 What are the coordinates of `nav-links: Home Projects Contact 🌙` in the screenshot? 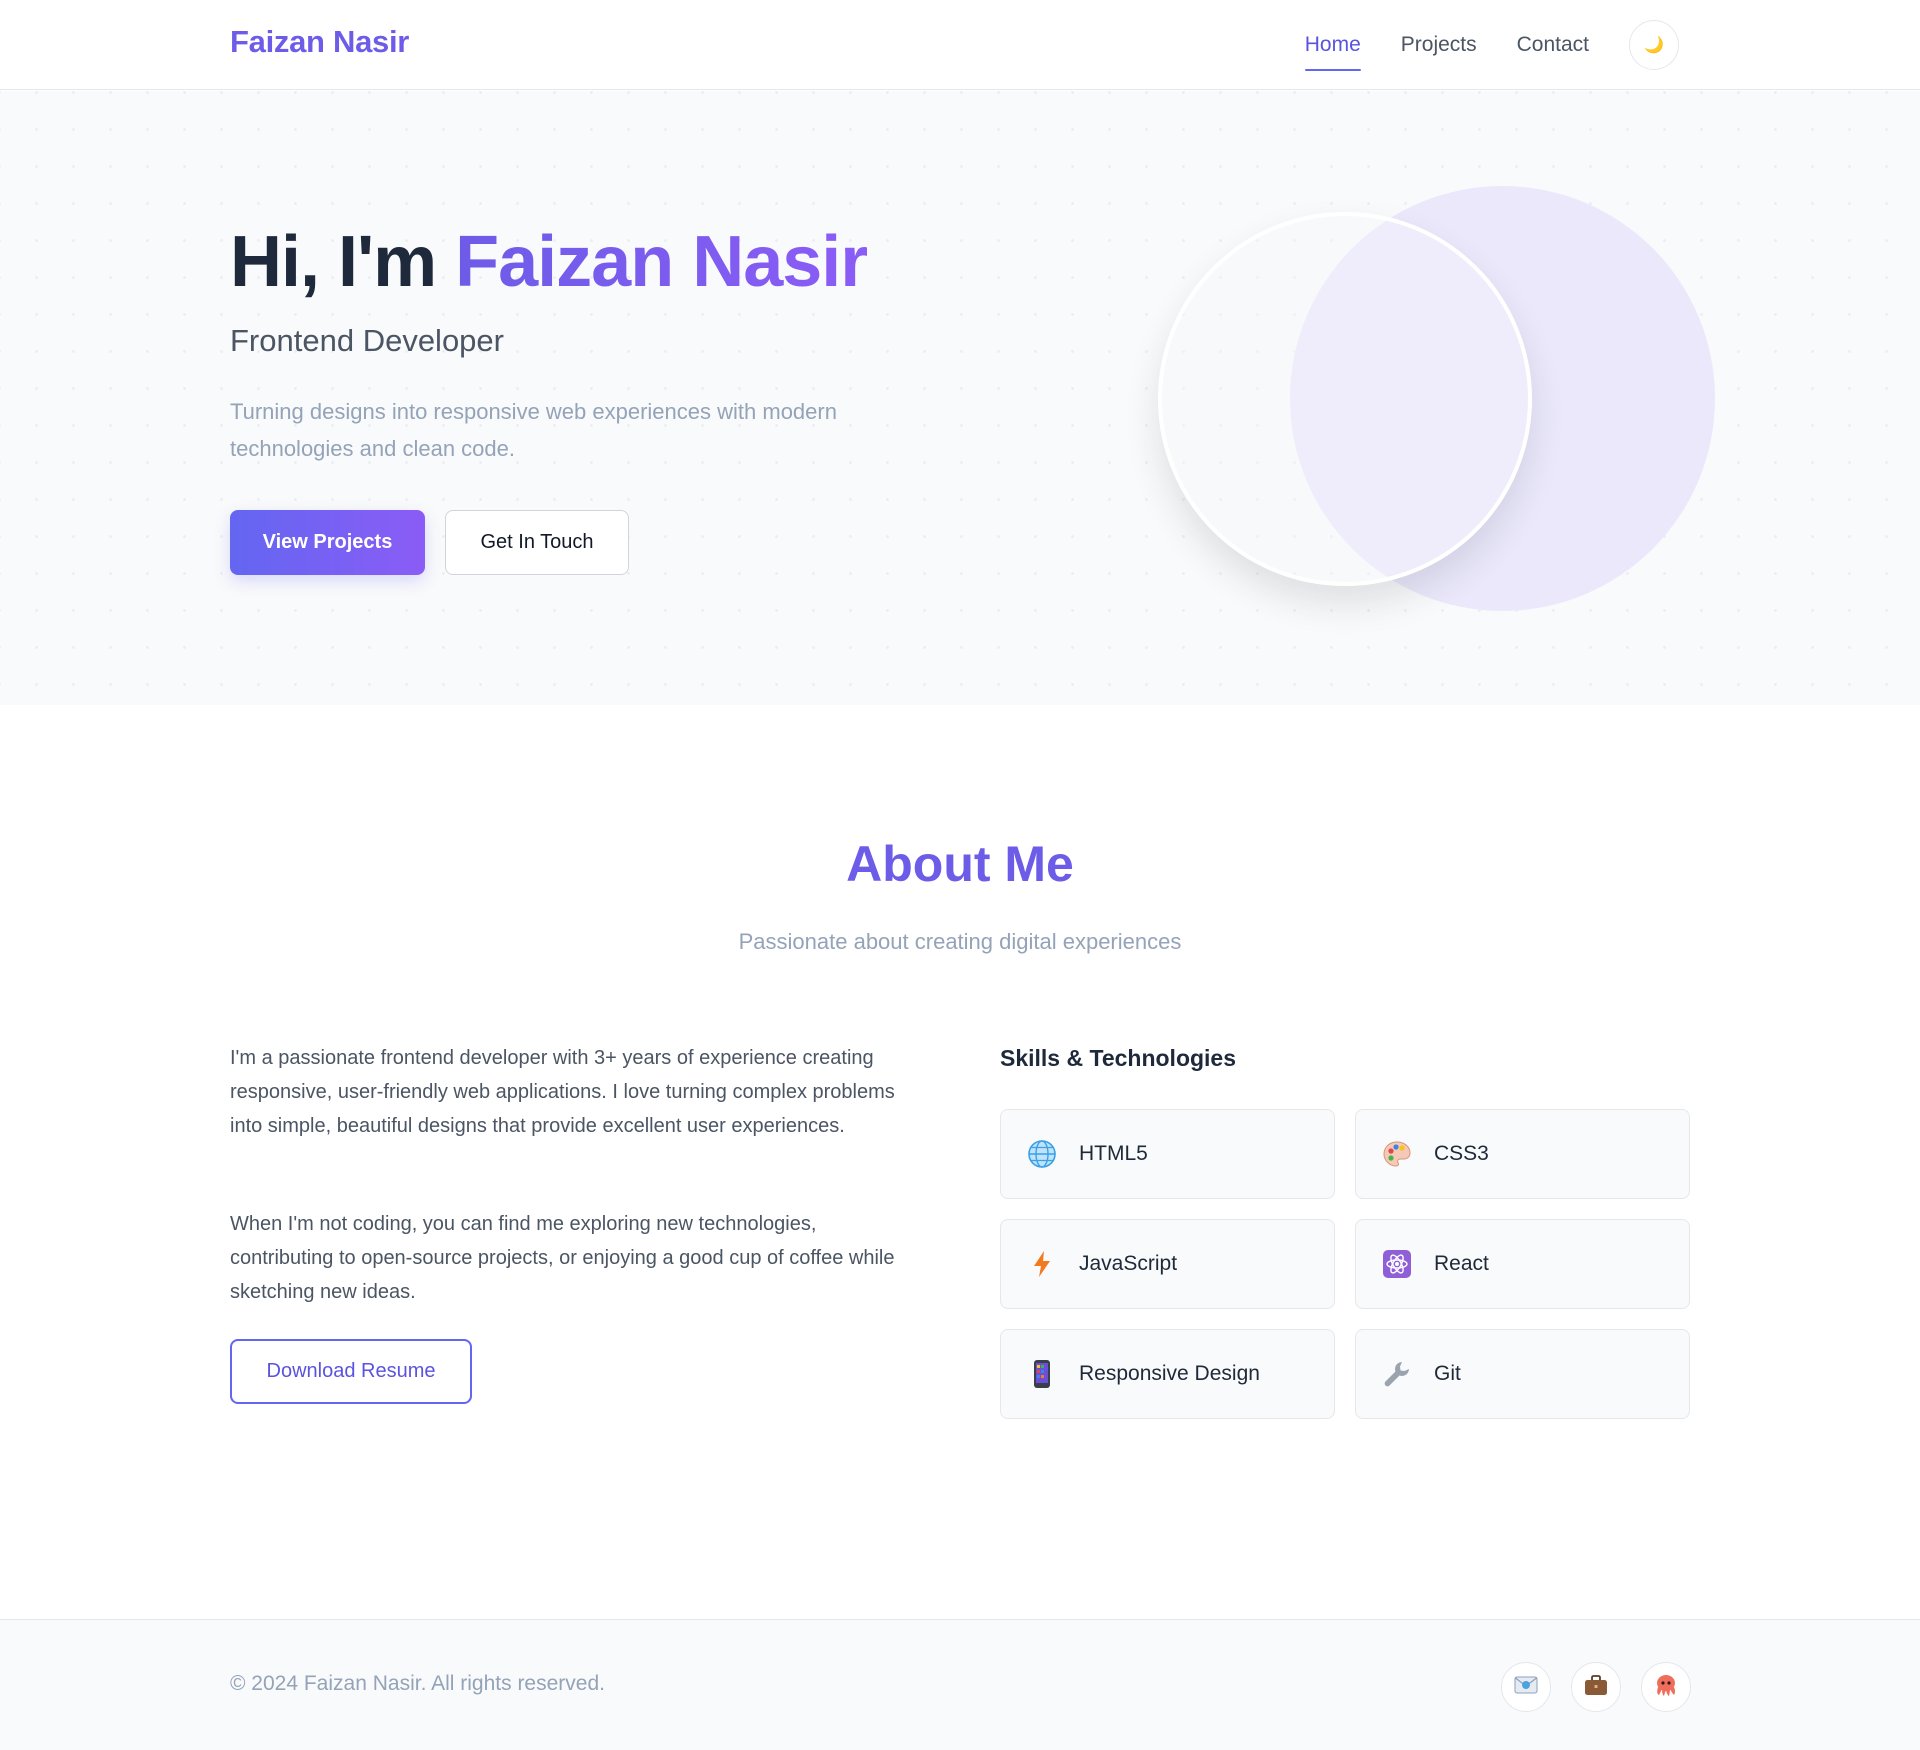 It's located at (1491, 45).